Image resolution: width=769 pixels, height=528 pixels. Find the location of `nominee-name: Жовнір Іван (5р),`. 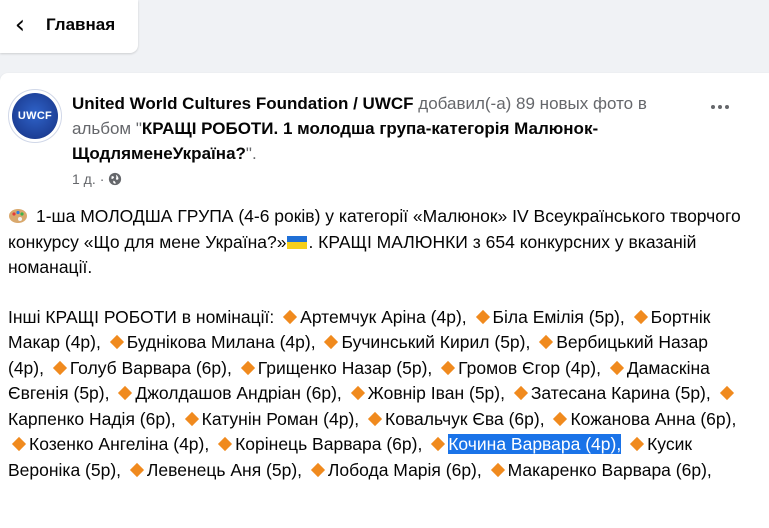

nominee-name: Жовнір Іван (5р), is located at coordinates (436, 393).